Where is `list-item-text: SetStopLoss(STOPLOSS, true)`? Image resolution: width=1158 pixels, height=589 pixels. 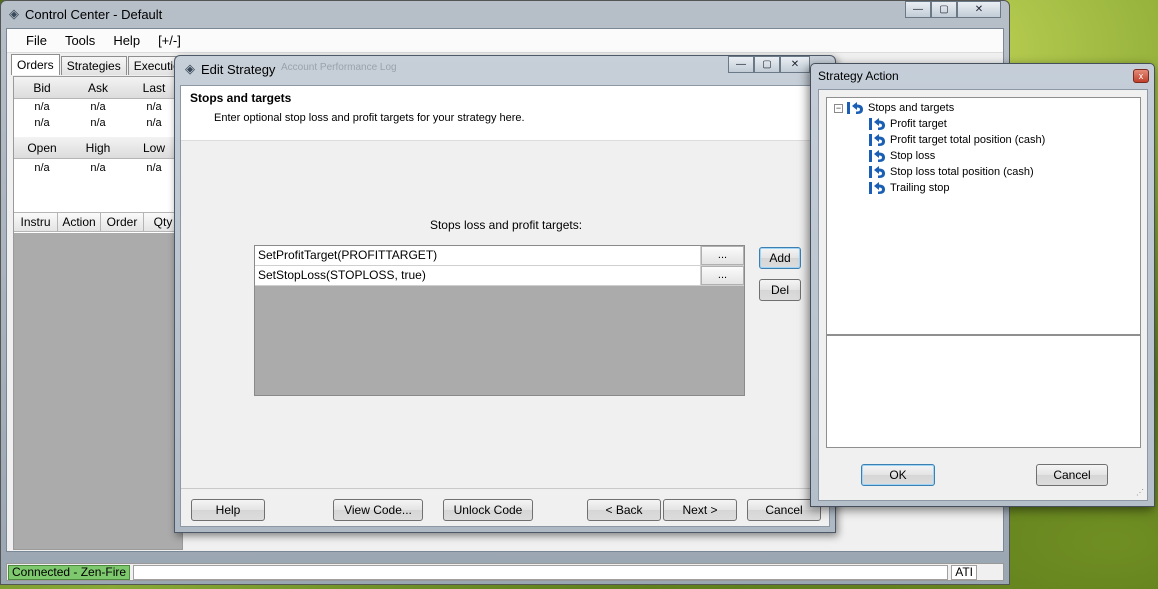 list-item-text: SetStopLoss(STOPLOSS, true) is located at coordinates (478, 275).